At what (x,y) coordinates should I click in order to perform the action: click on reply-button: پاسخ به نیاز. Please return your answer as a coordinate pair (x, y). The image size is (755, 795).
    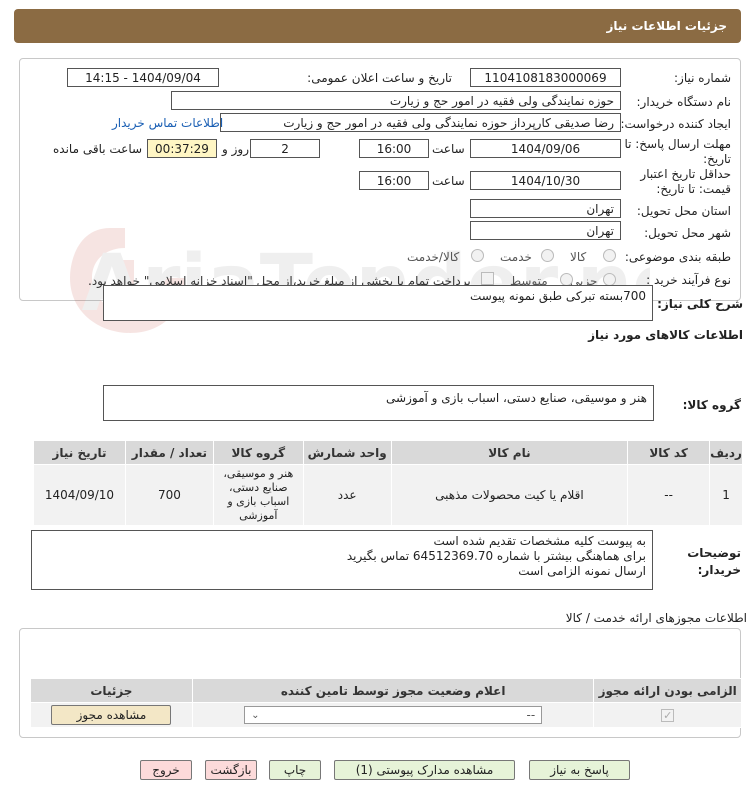
    Looking at the image, I should click on (579, 770).